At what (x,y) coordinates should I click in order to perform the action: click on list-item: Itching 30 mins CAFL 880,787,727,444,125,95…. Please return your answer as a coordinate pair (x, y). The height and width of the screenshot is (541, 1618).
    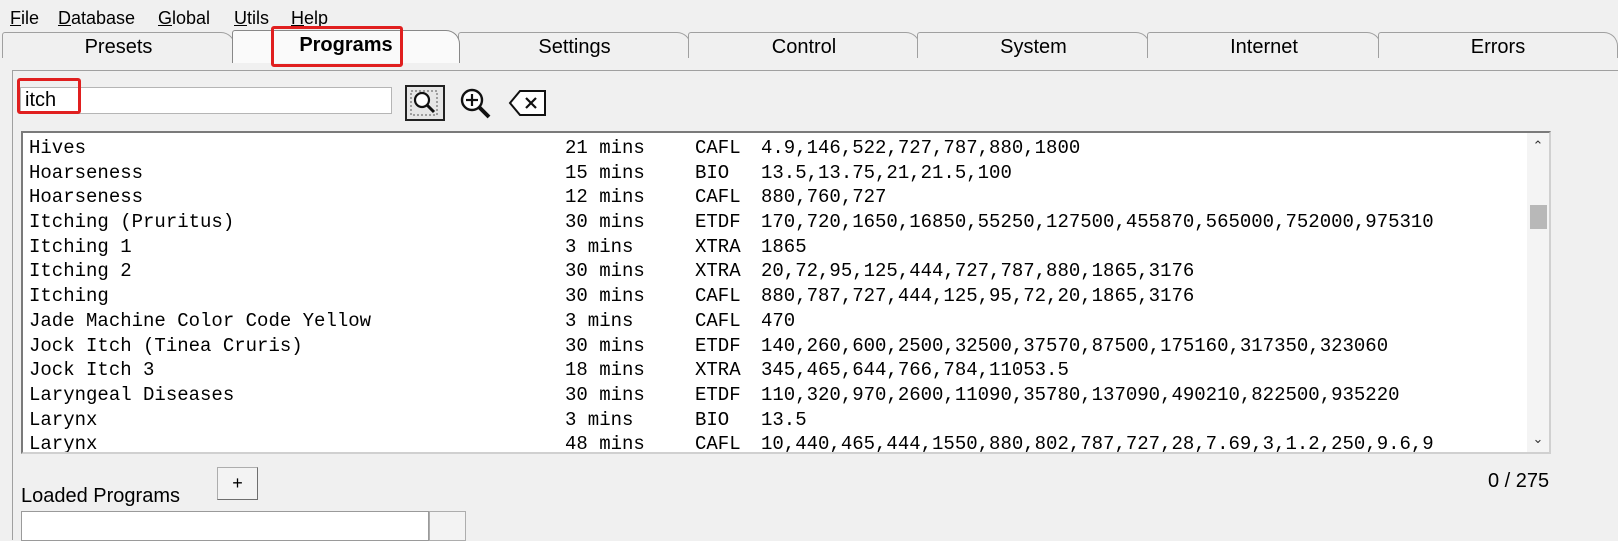
    Looking at the image, I should click on (777, 296).